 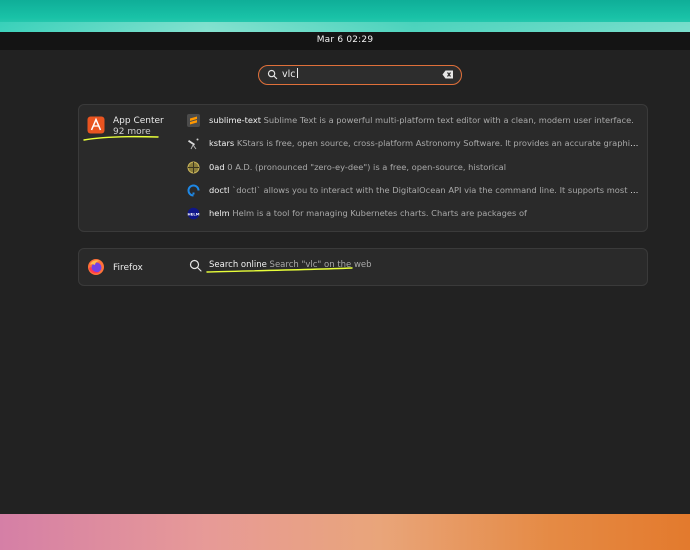 What do you see at coordinates (217, 167) in the screenshot?
I see `result-name: 0ad` at bounding box center [217, 167].